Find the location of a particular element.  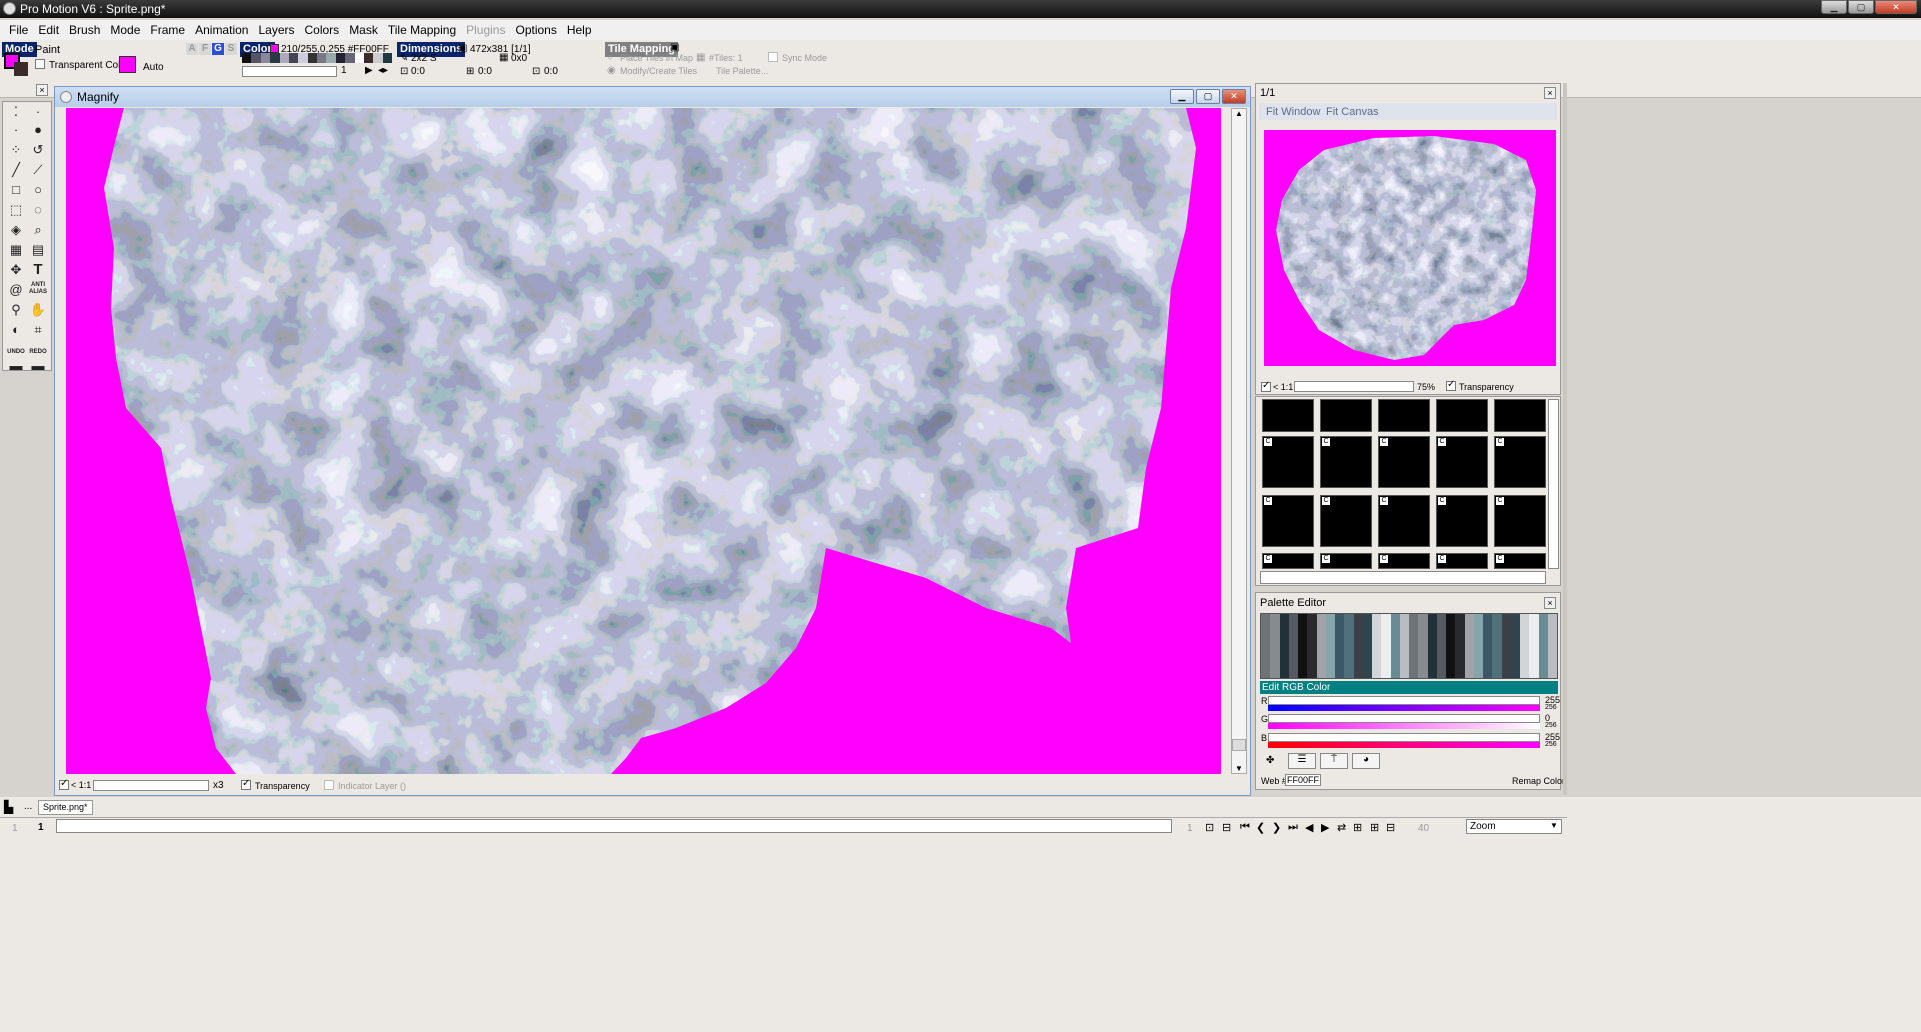

menu-tile-mapping: Tile Mapping is located at coordinates (422, 30).